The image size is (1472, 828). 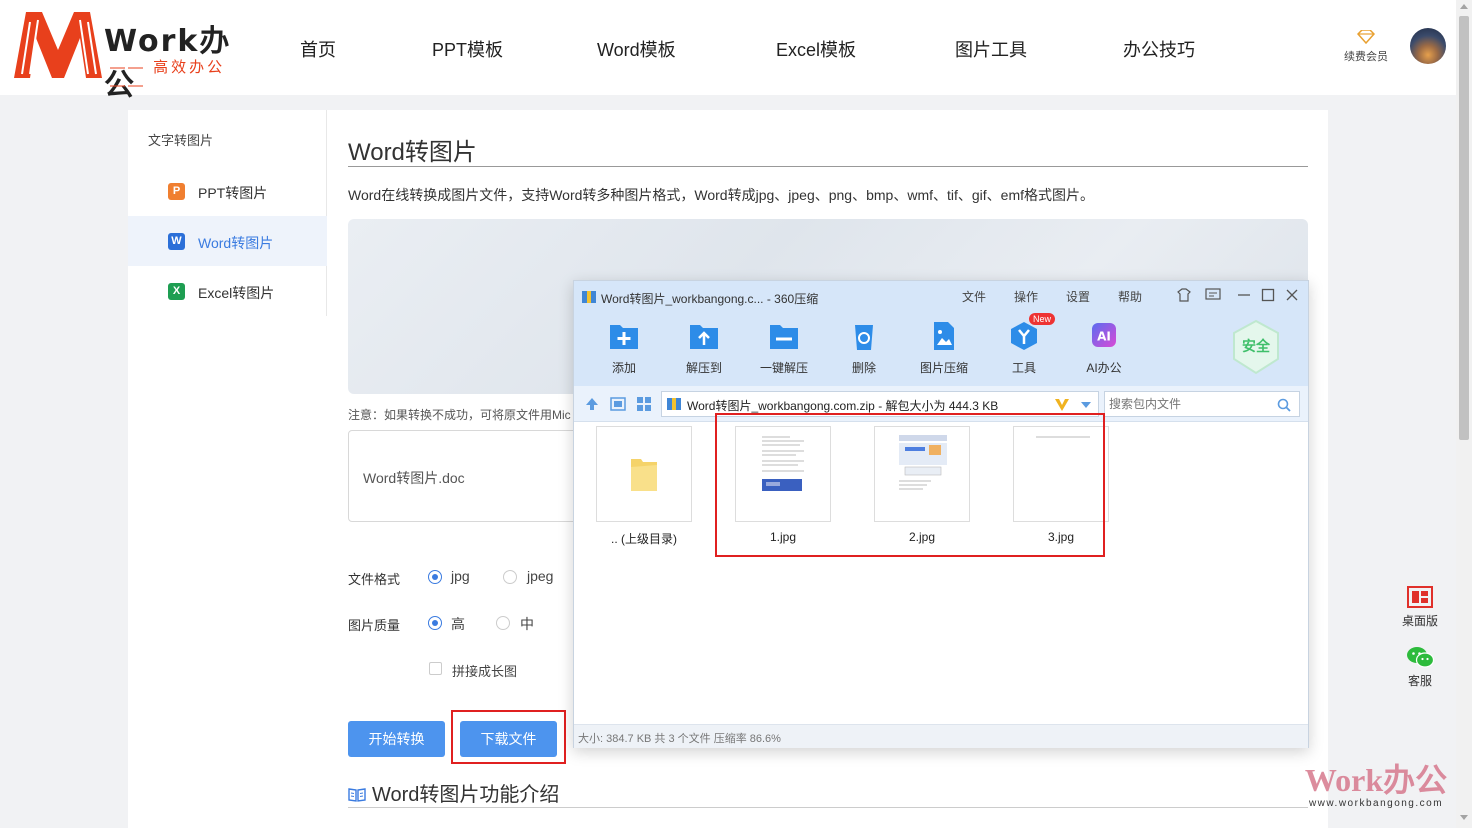 What do you see at coordinates (1130, 296) in the screenshot?
I see `archive-menu-help: 帮助` at bounding box center [1130, 296].